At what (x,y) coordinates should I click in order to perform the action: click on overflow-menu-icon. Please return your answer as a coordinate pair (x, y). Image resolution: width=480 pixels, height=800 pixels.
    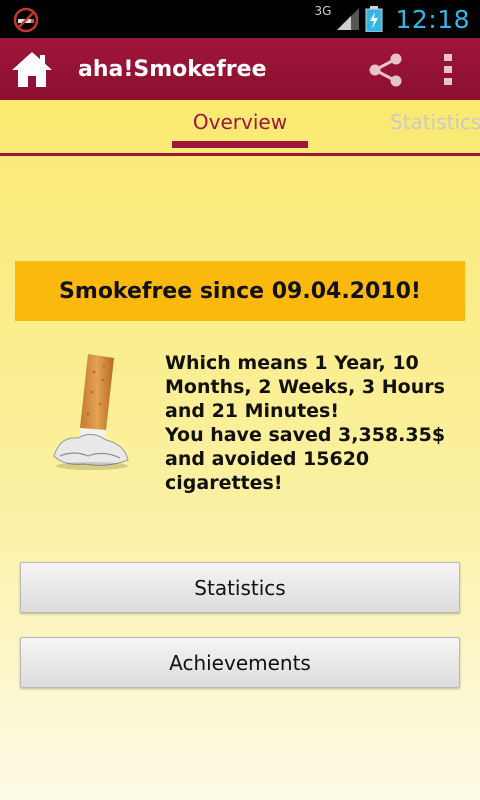
    Looking at the image, I should click on (448, 70).